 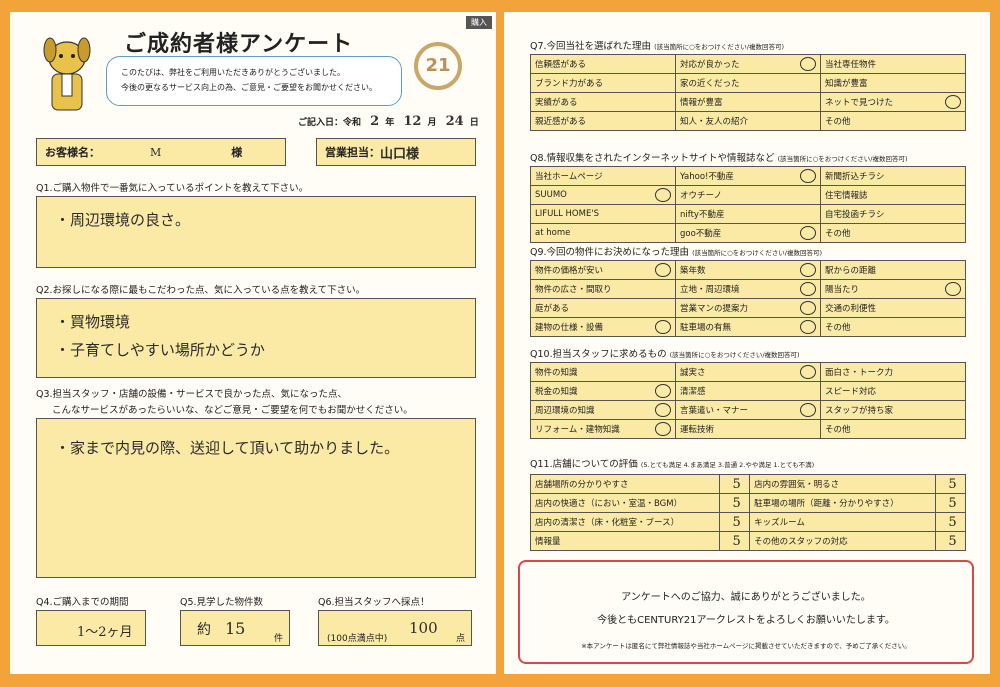 I want to click on q8-option: 当社ホームページ, so click(x=603, y=176).